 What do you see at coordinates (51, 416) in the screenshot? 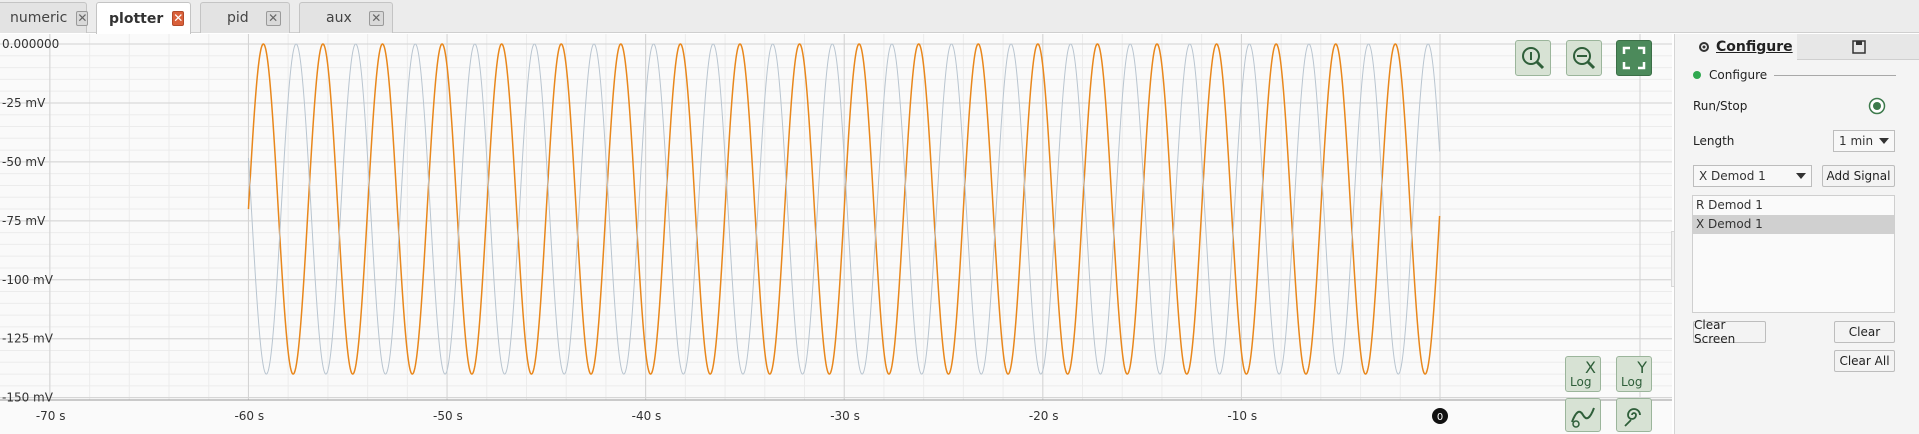
I see `x-tick-label: -70 s` at bounding box center [51, 416].